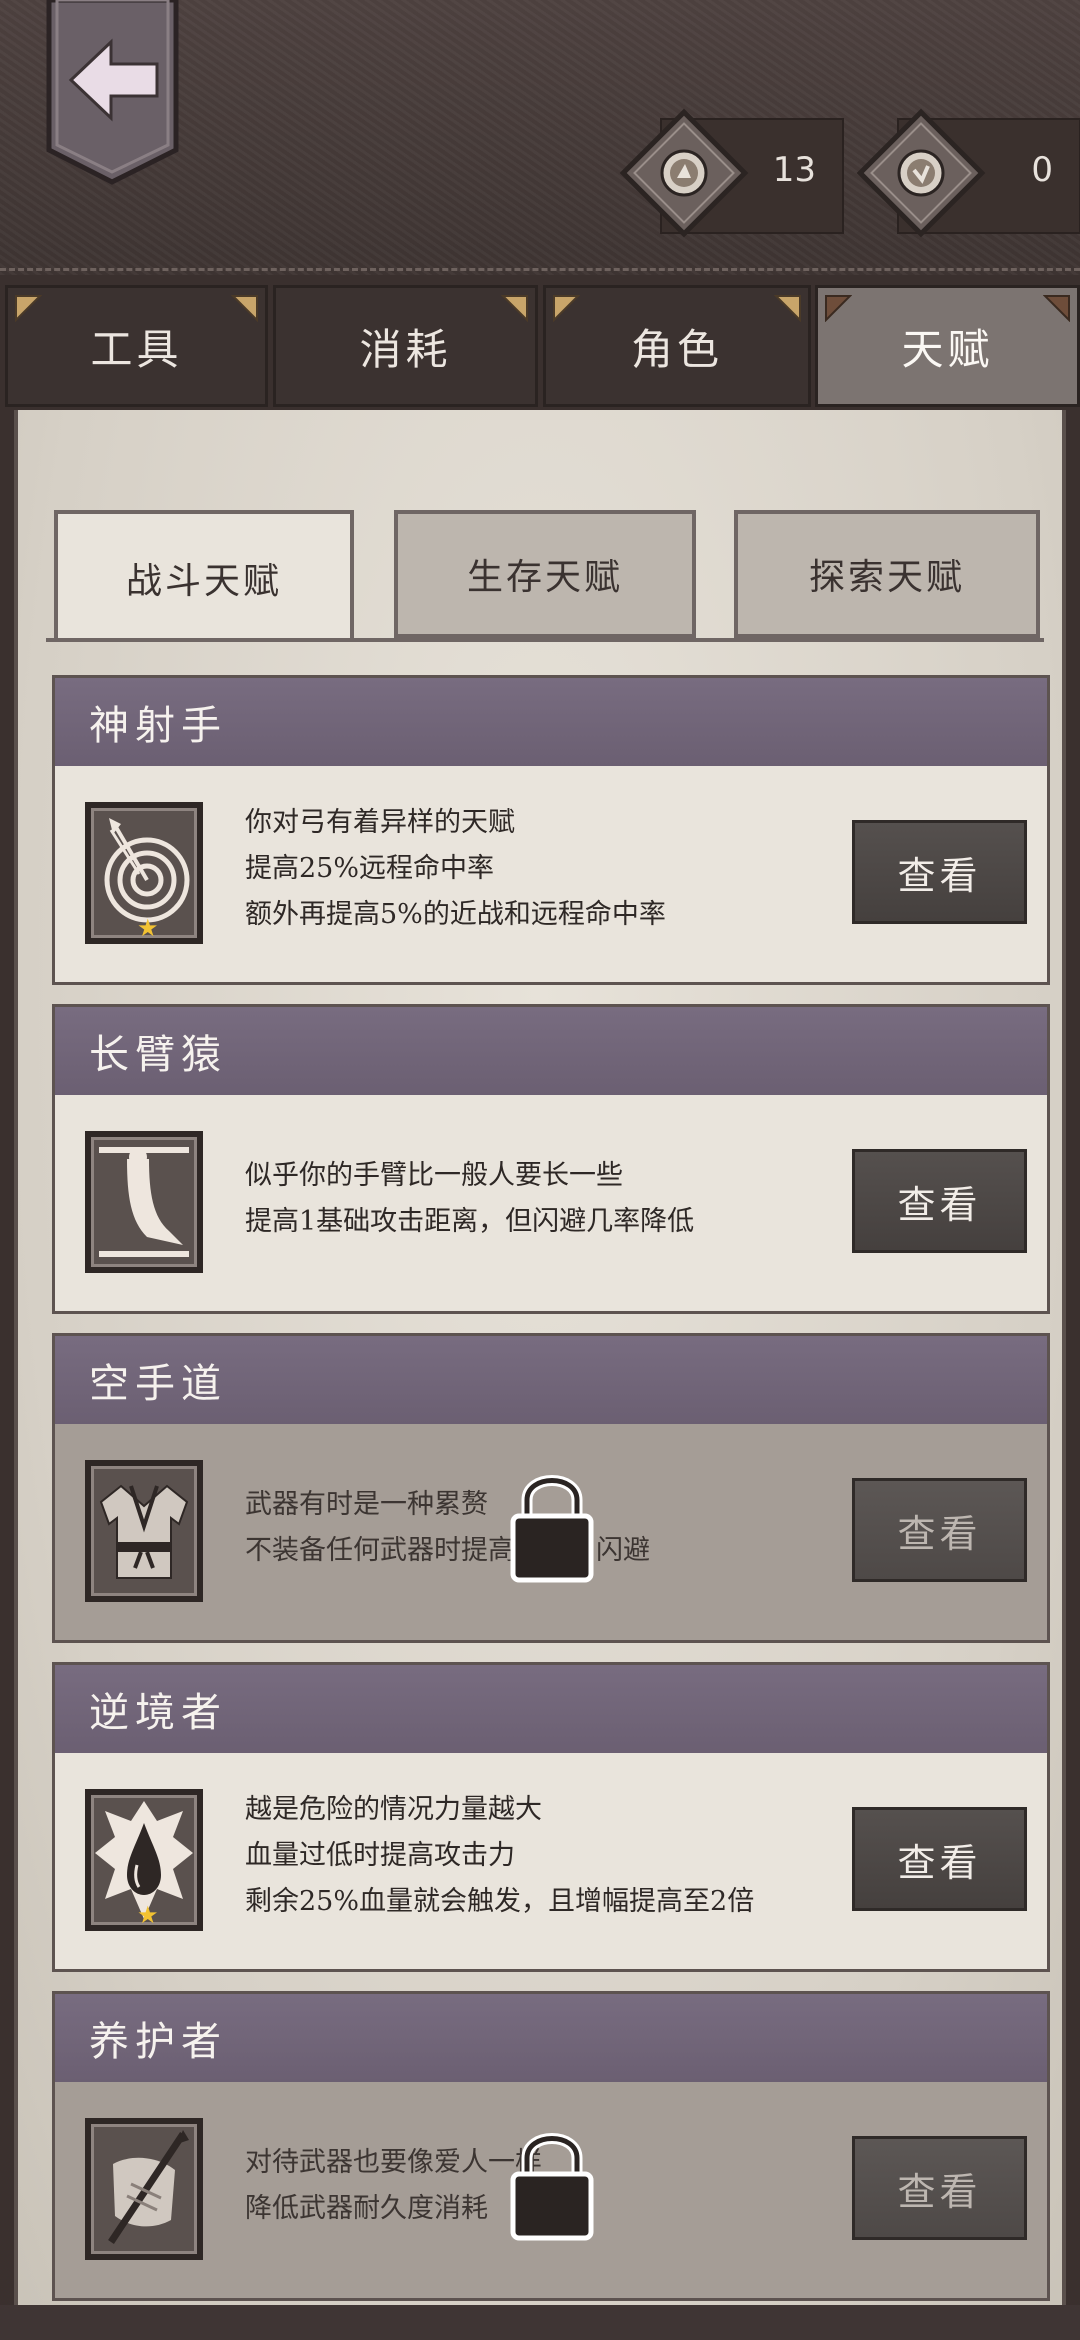 The width and height of the screenshot is (1080, 2340). Describe the element at coordinates (203, 581) in the screenshot. I see `subtab-combat-label: 战斗天赋` at that location.